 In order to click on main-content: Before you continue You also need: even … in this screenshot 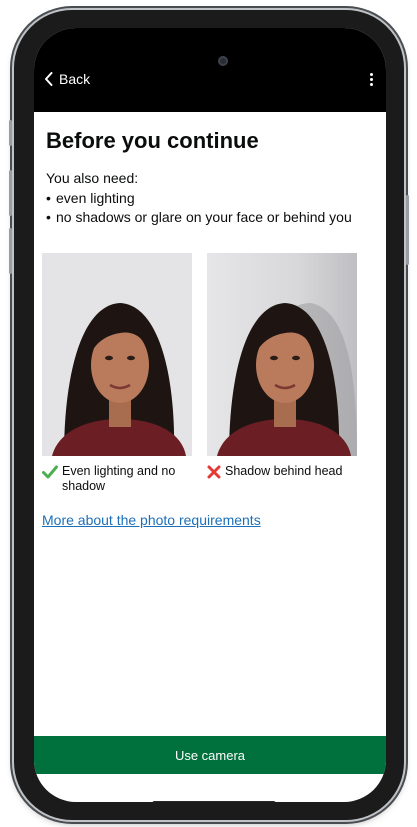, I will do `click(211, 170)`.